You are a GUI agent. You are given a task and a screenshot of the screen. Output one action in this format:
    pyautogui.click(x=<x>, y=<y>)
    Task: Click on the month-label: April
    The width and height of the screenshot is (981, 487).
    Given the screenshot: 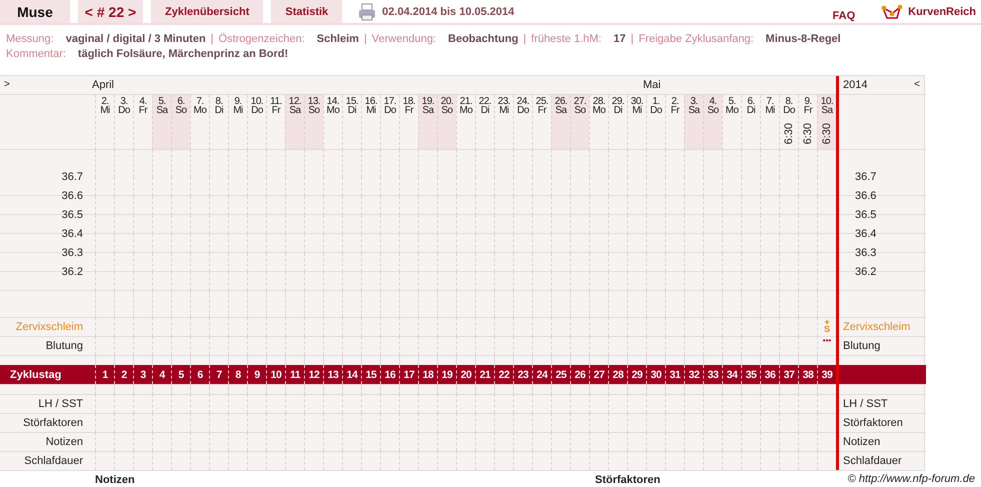 What is the action you would take?
    pyautogui.click(x=103, y=85)
    